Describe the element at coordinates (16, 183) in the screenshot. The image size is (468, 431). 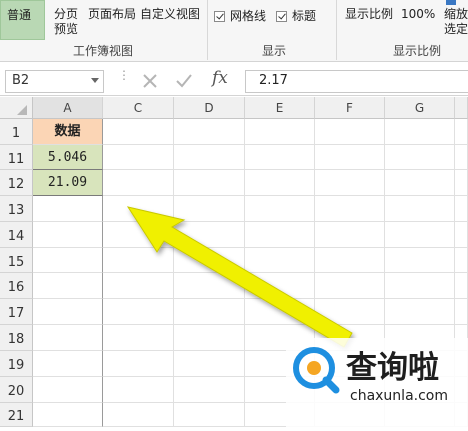
I see `row-header: 12` at that location.